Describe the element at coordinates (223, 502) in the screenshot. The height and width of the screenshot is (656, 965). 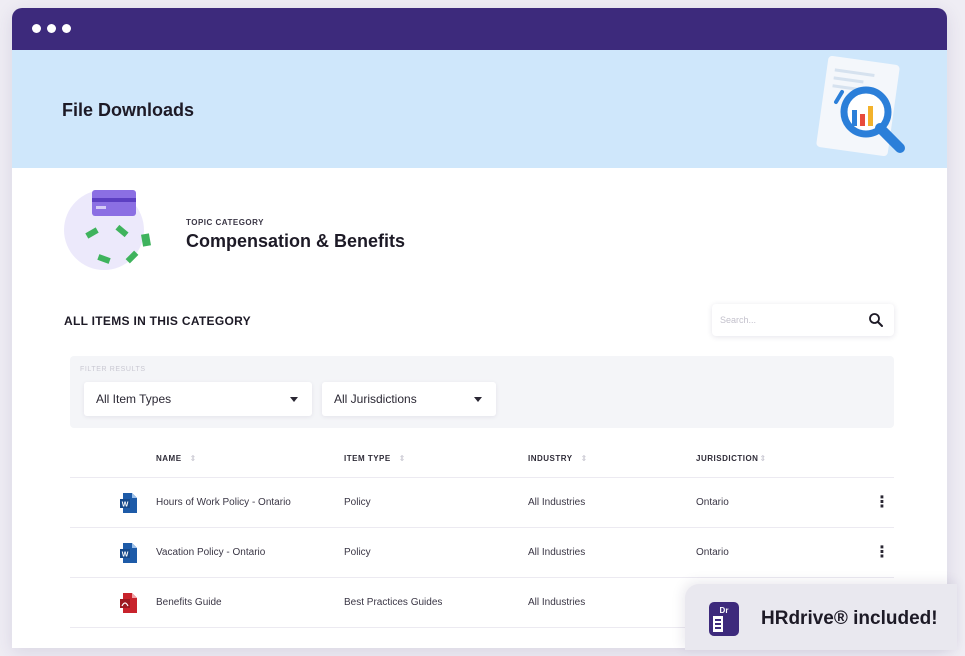
I see `row-name: Hours of Work Policy - Ontario` at that location.